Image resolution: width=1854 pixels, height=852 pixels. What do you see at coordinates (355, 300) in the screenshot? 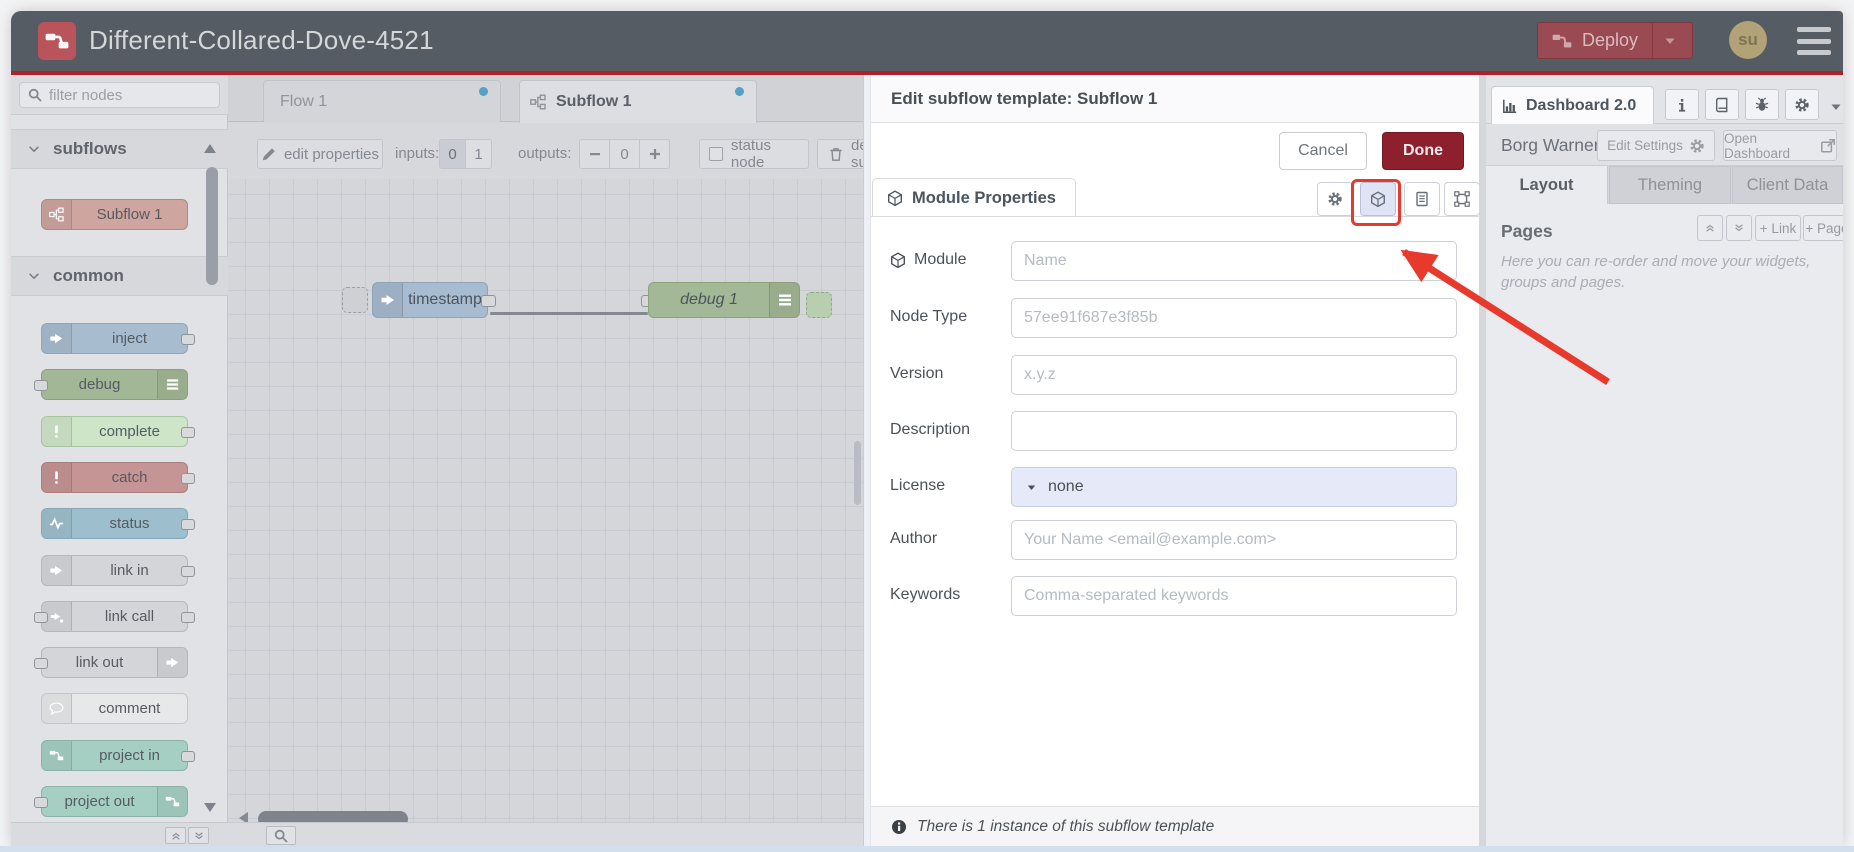
I see `subflow-input-stub` at bounding box center [355, 300].